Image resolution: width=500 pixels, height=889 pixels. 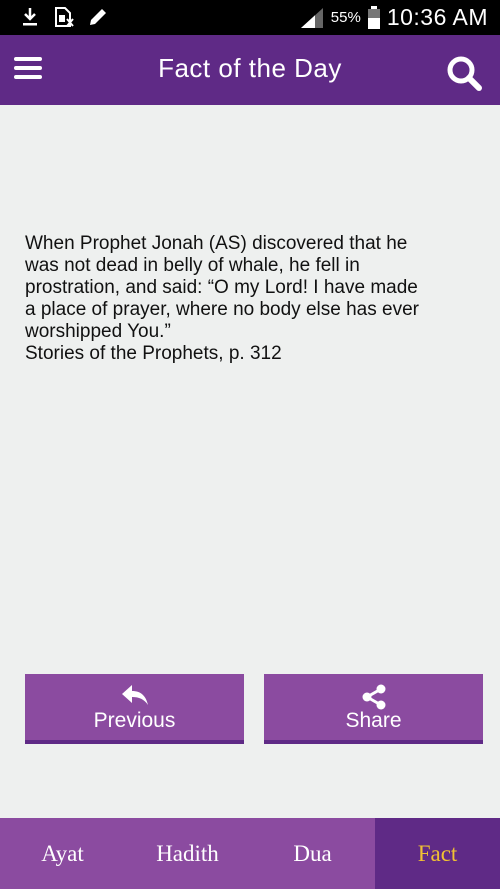 What do you see at coordinates (187, 853) in the screenshot?
I see `tab-hadith: Hadith` at bounding box center [187, 853].